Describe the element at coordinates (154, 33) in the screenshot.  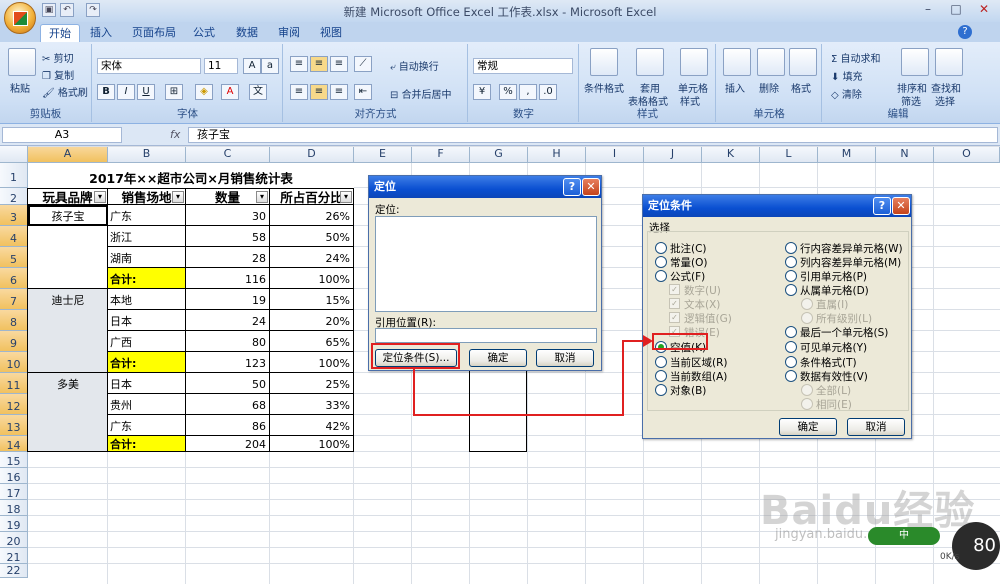
I see `tab-page-layout: 页面布局` at that location.